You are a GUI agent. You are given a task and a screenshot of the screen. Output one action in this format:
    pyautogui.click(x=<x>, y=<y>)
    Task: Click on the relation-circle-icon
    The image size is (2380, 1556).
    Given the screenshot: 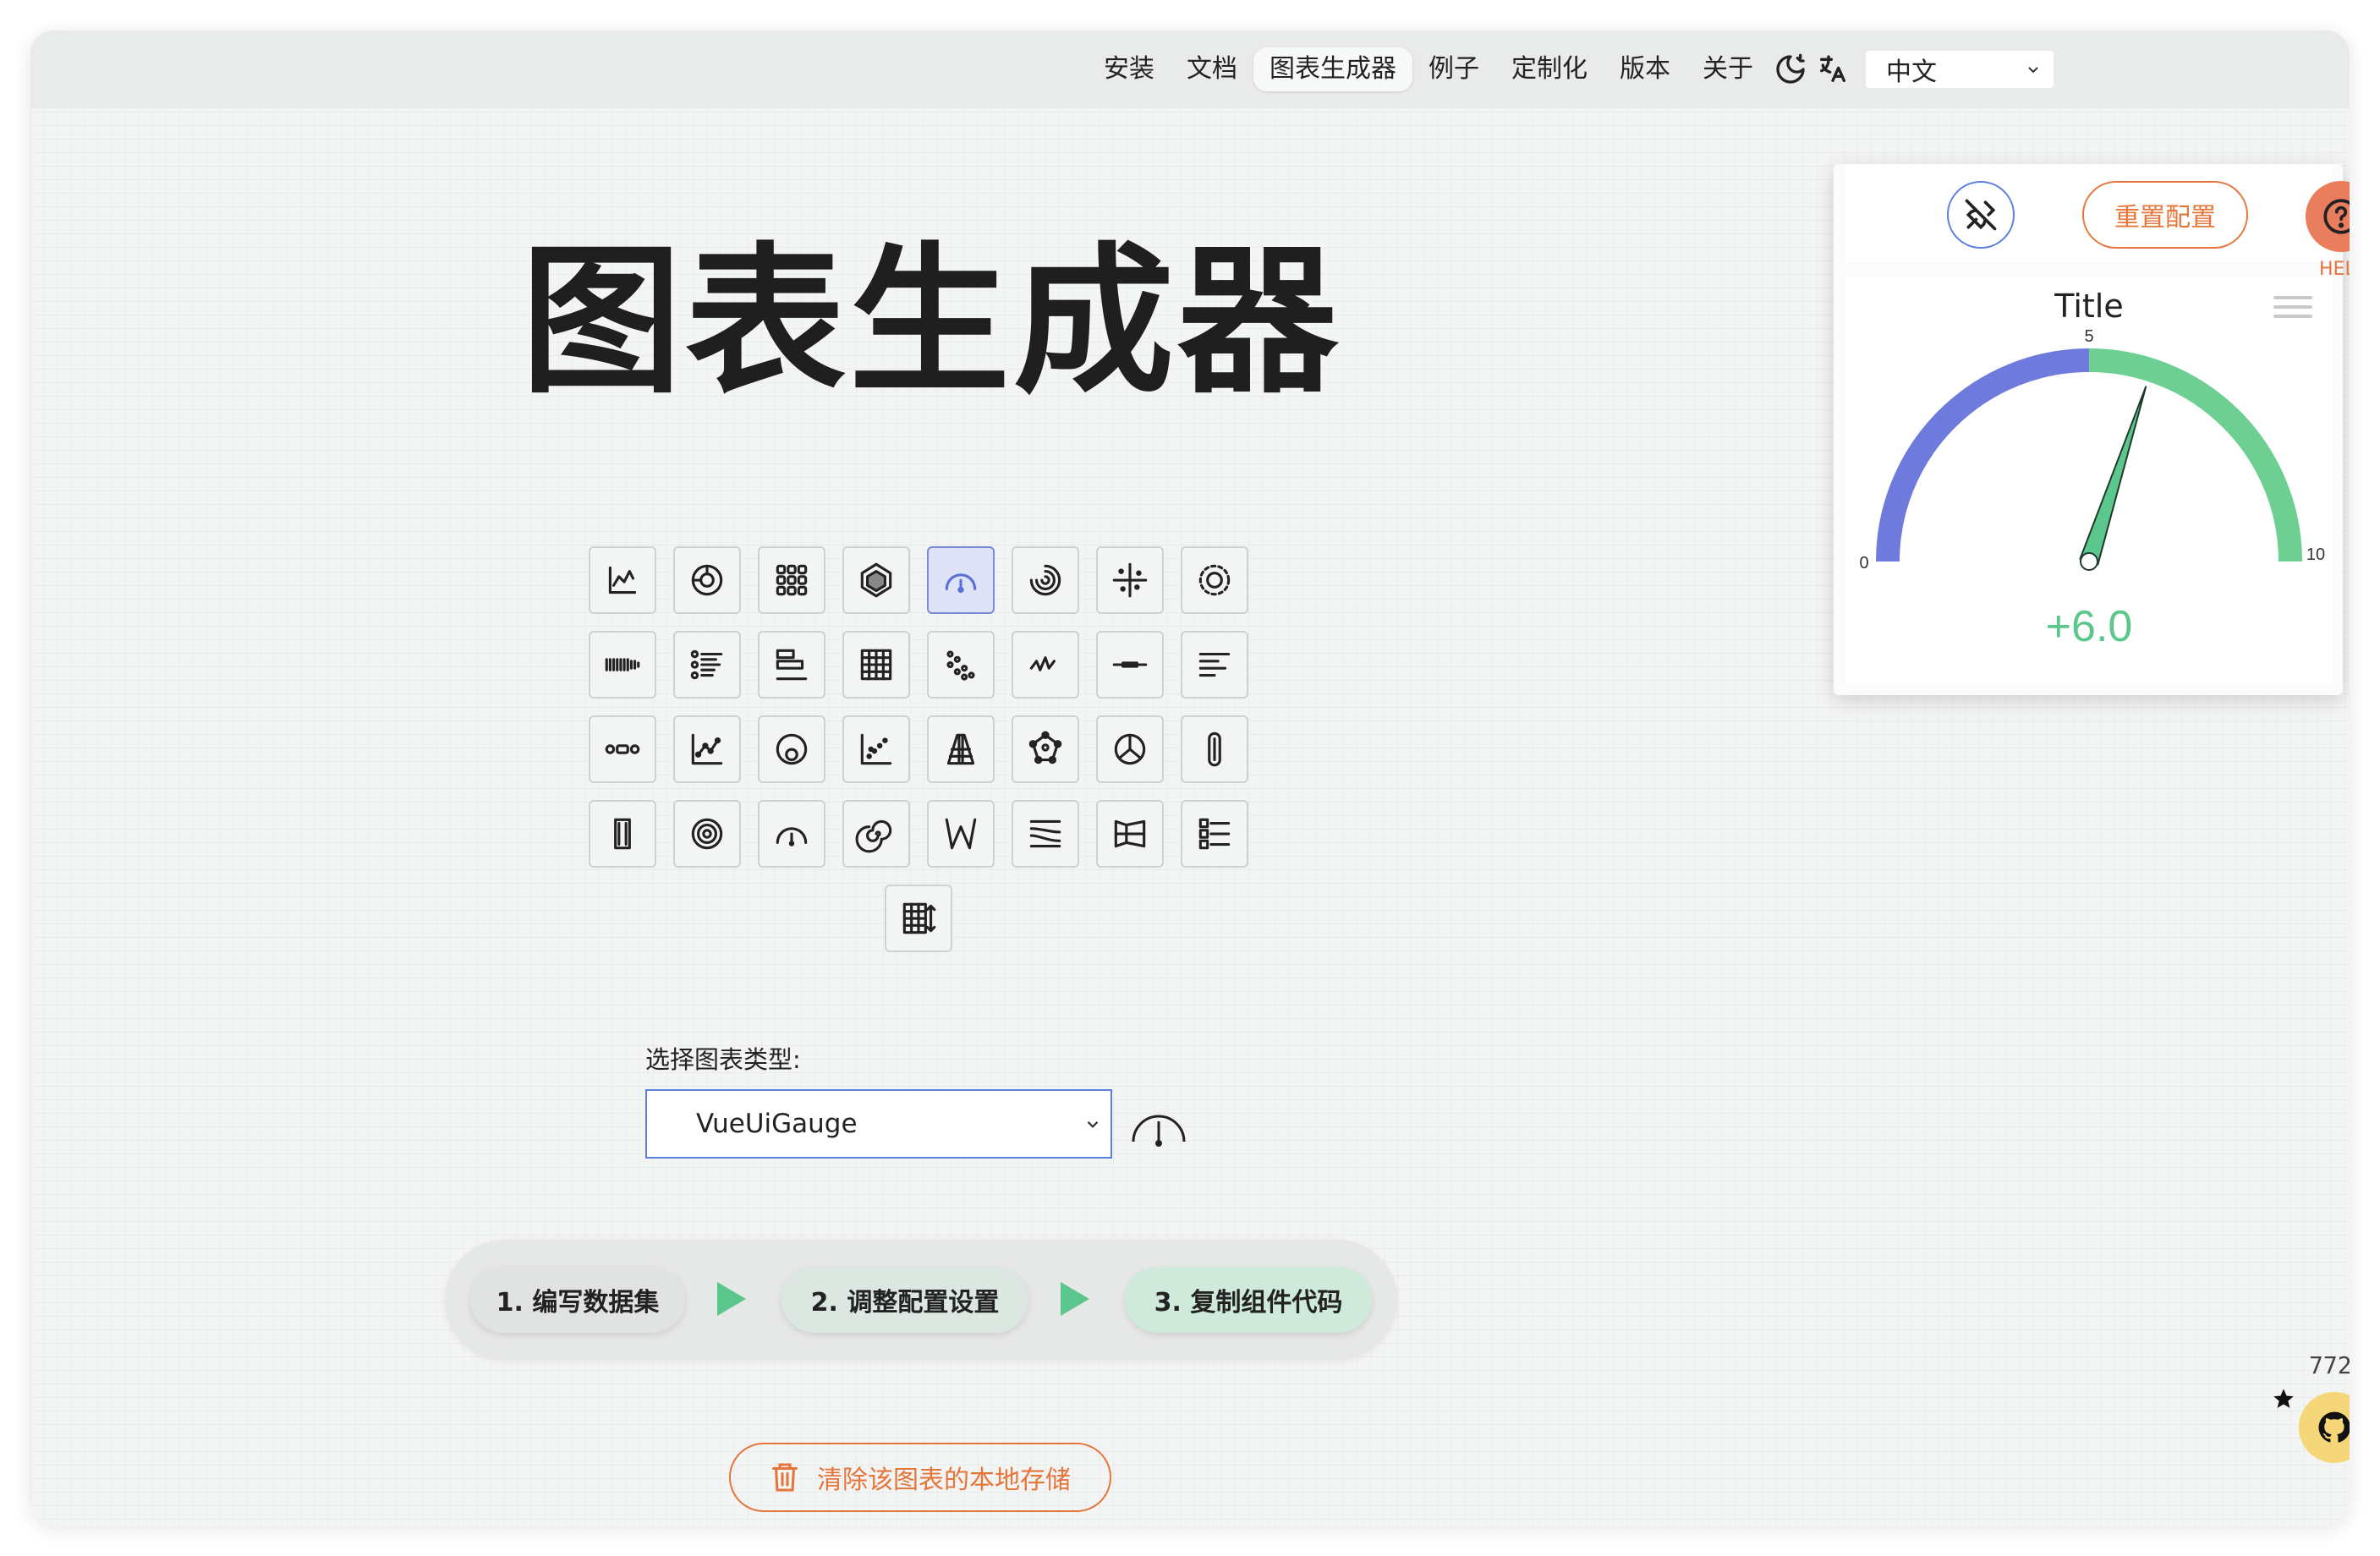 What is the action you would take?
    pyautogui.click(x=792, y=749)
    